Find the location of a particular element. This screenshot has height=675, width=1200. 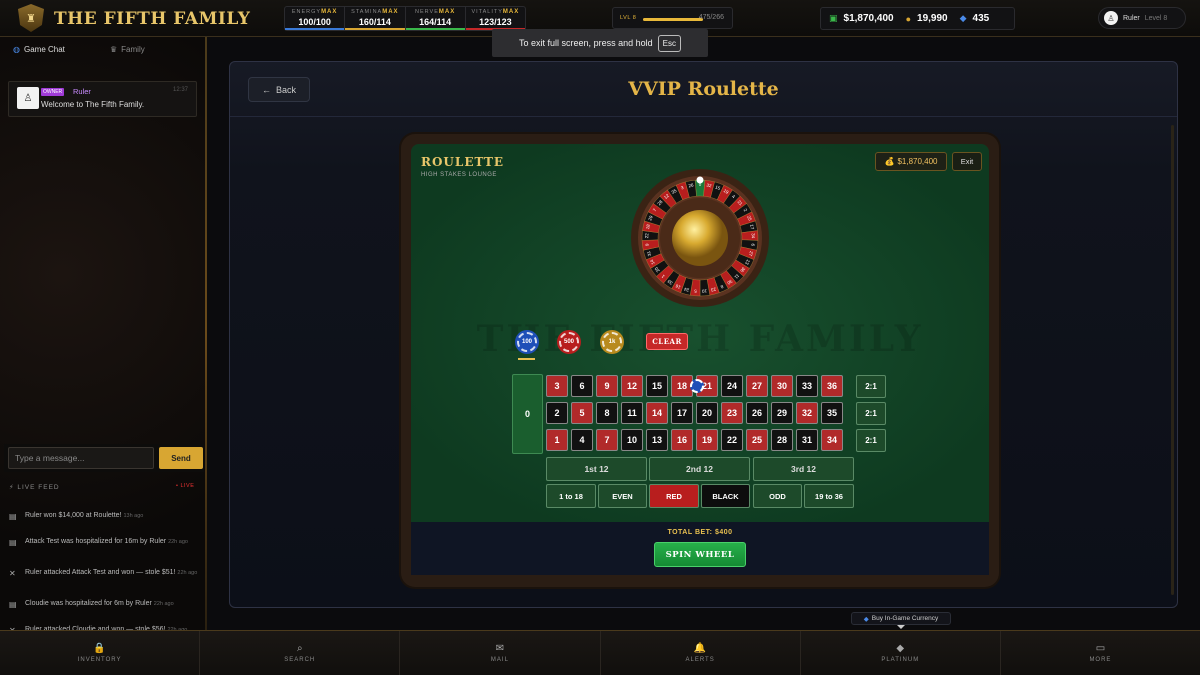

coins-icon: ● is located at coordinates (908, 18).